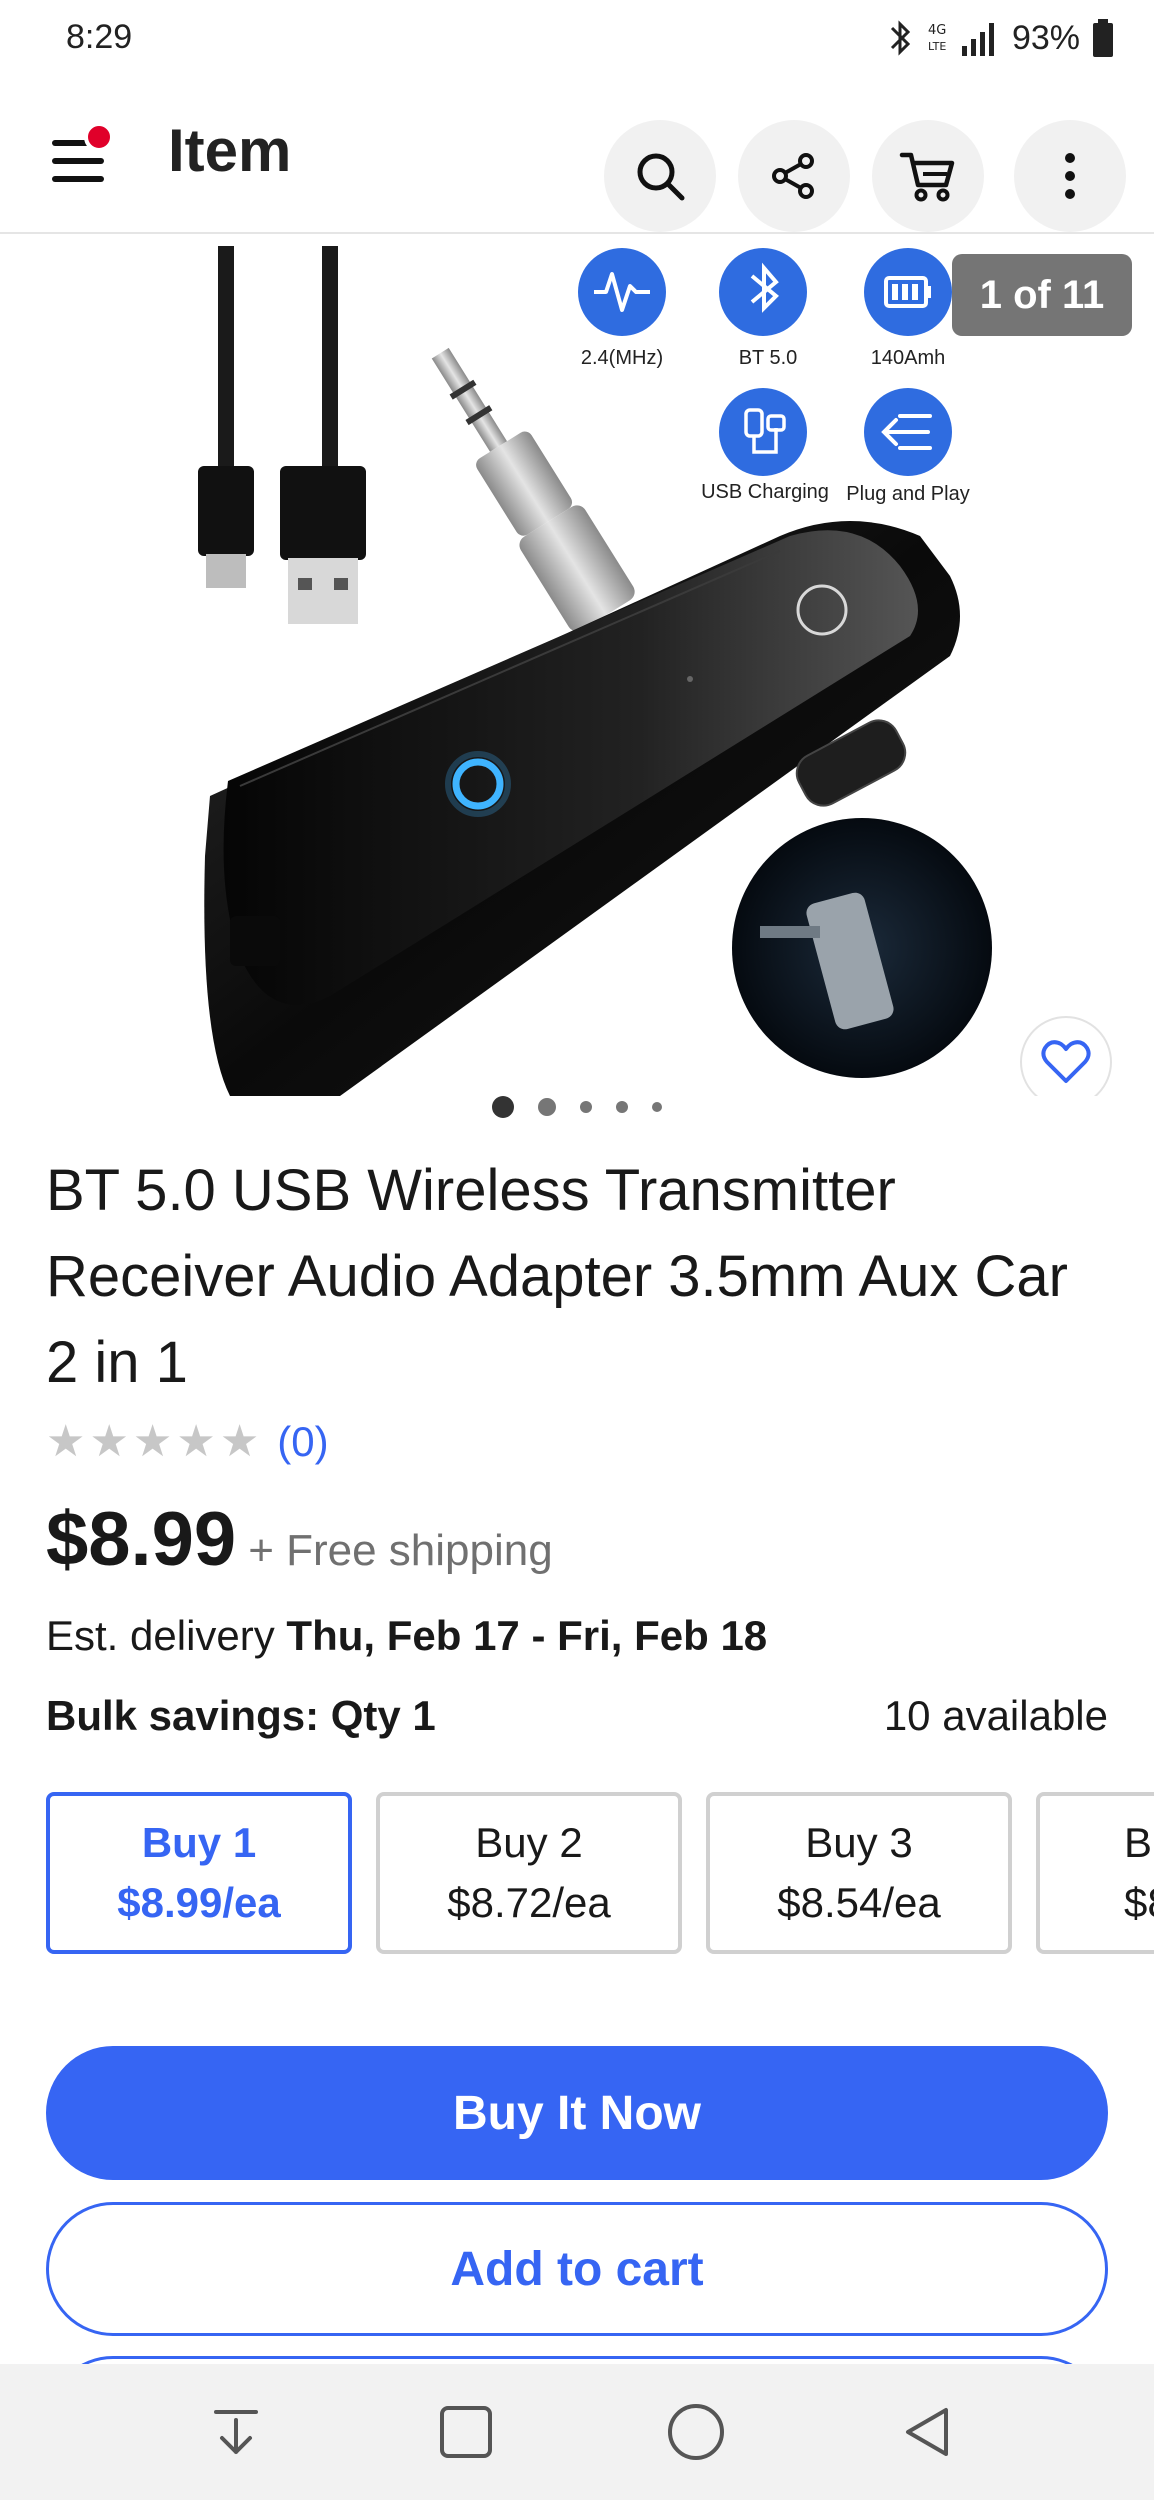 This screenshot has width=1154, height=2500. I want to click on available-quantity: 10 available, so click(995, 1715).